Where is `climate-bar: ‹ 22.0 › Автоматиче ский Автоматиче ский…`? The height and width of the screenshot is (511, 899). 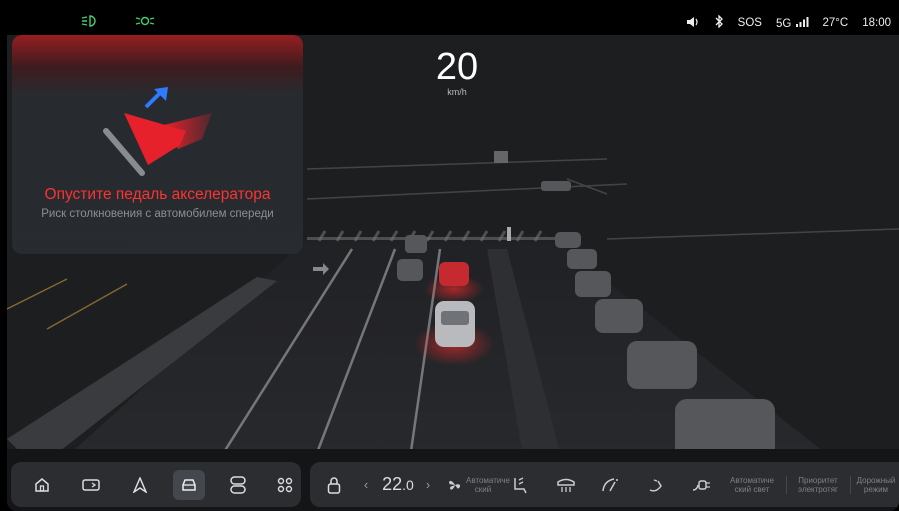 climate-bar: ‹ 22.0 › Автоматиче ский Автоматиче ский… is located at coordinates (604, 484).